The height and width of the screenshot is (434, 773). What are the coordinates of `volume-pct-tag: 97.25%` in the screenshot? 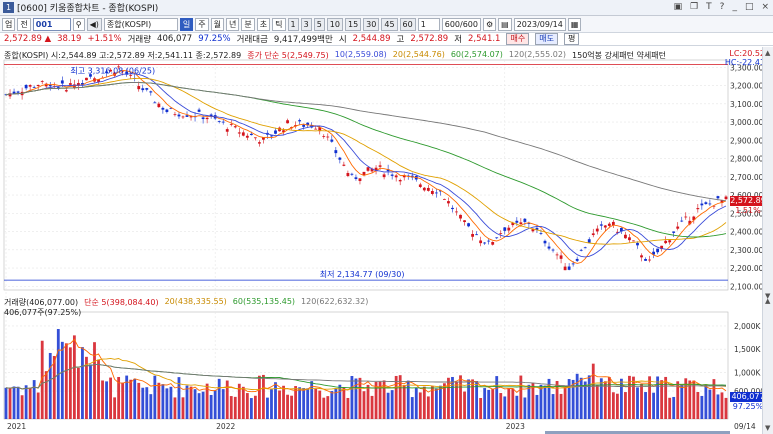 It's located at (748, 406).